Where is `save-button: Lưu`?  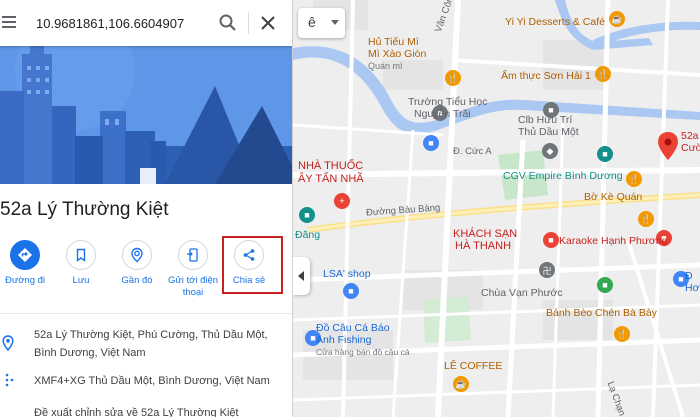
save-button: Lưu is located at coordinates (81, 263).